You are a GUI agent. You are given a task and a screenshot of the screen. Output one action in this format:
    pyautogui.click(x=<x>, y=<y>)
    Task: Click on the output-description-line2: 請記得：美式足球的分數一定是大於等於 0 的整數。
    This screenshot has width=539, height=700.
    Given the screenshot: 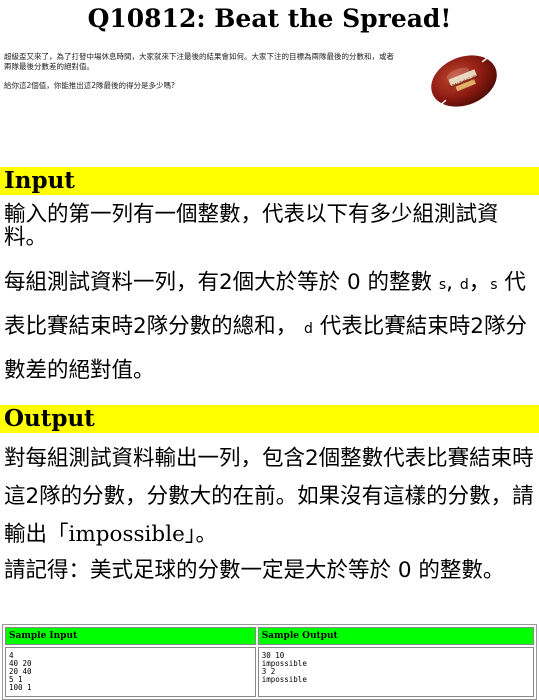 What is the action you would take?
    pyautogui.click(x=254, y=570)
    